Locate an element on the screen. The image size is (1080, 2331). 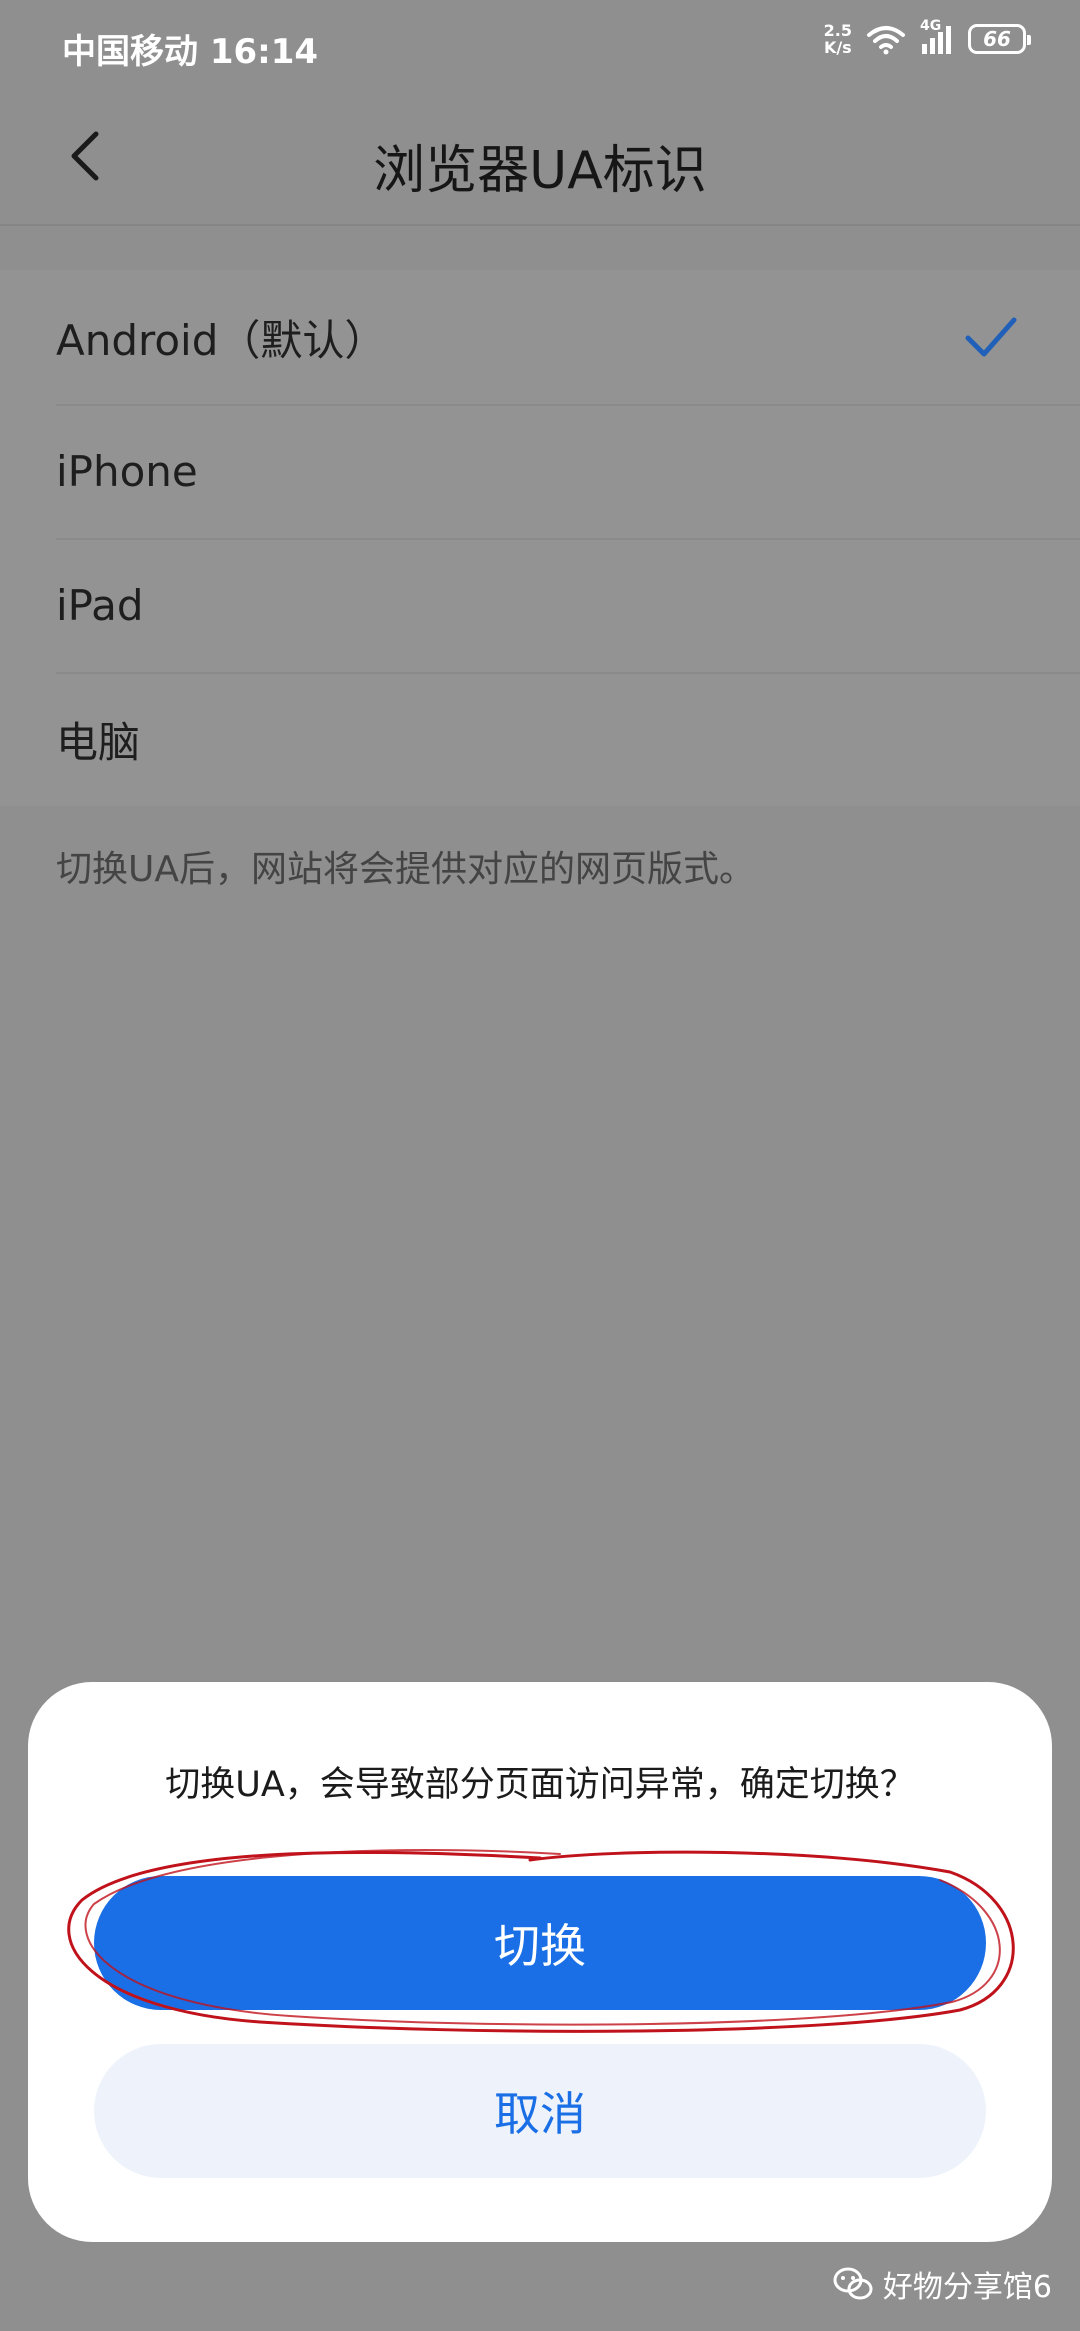
battery-icon: 66 is located at coordinates (999, 39).